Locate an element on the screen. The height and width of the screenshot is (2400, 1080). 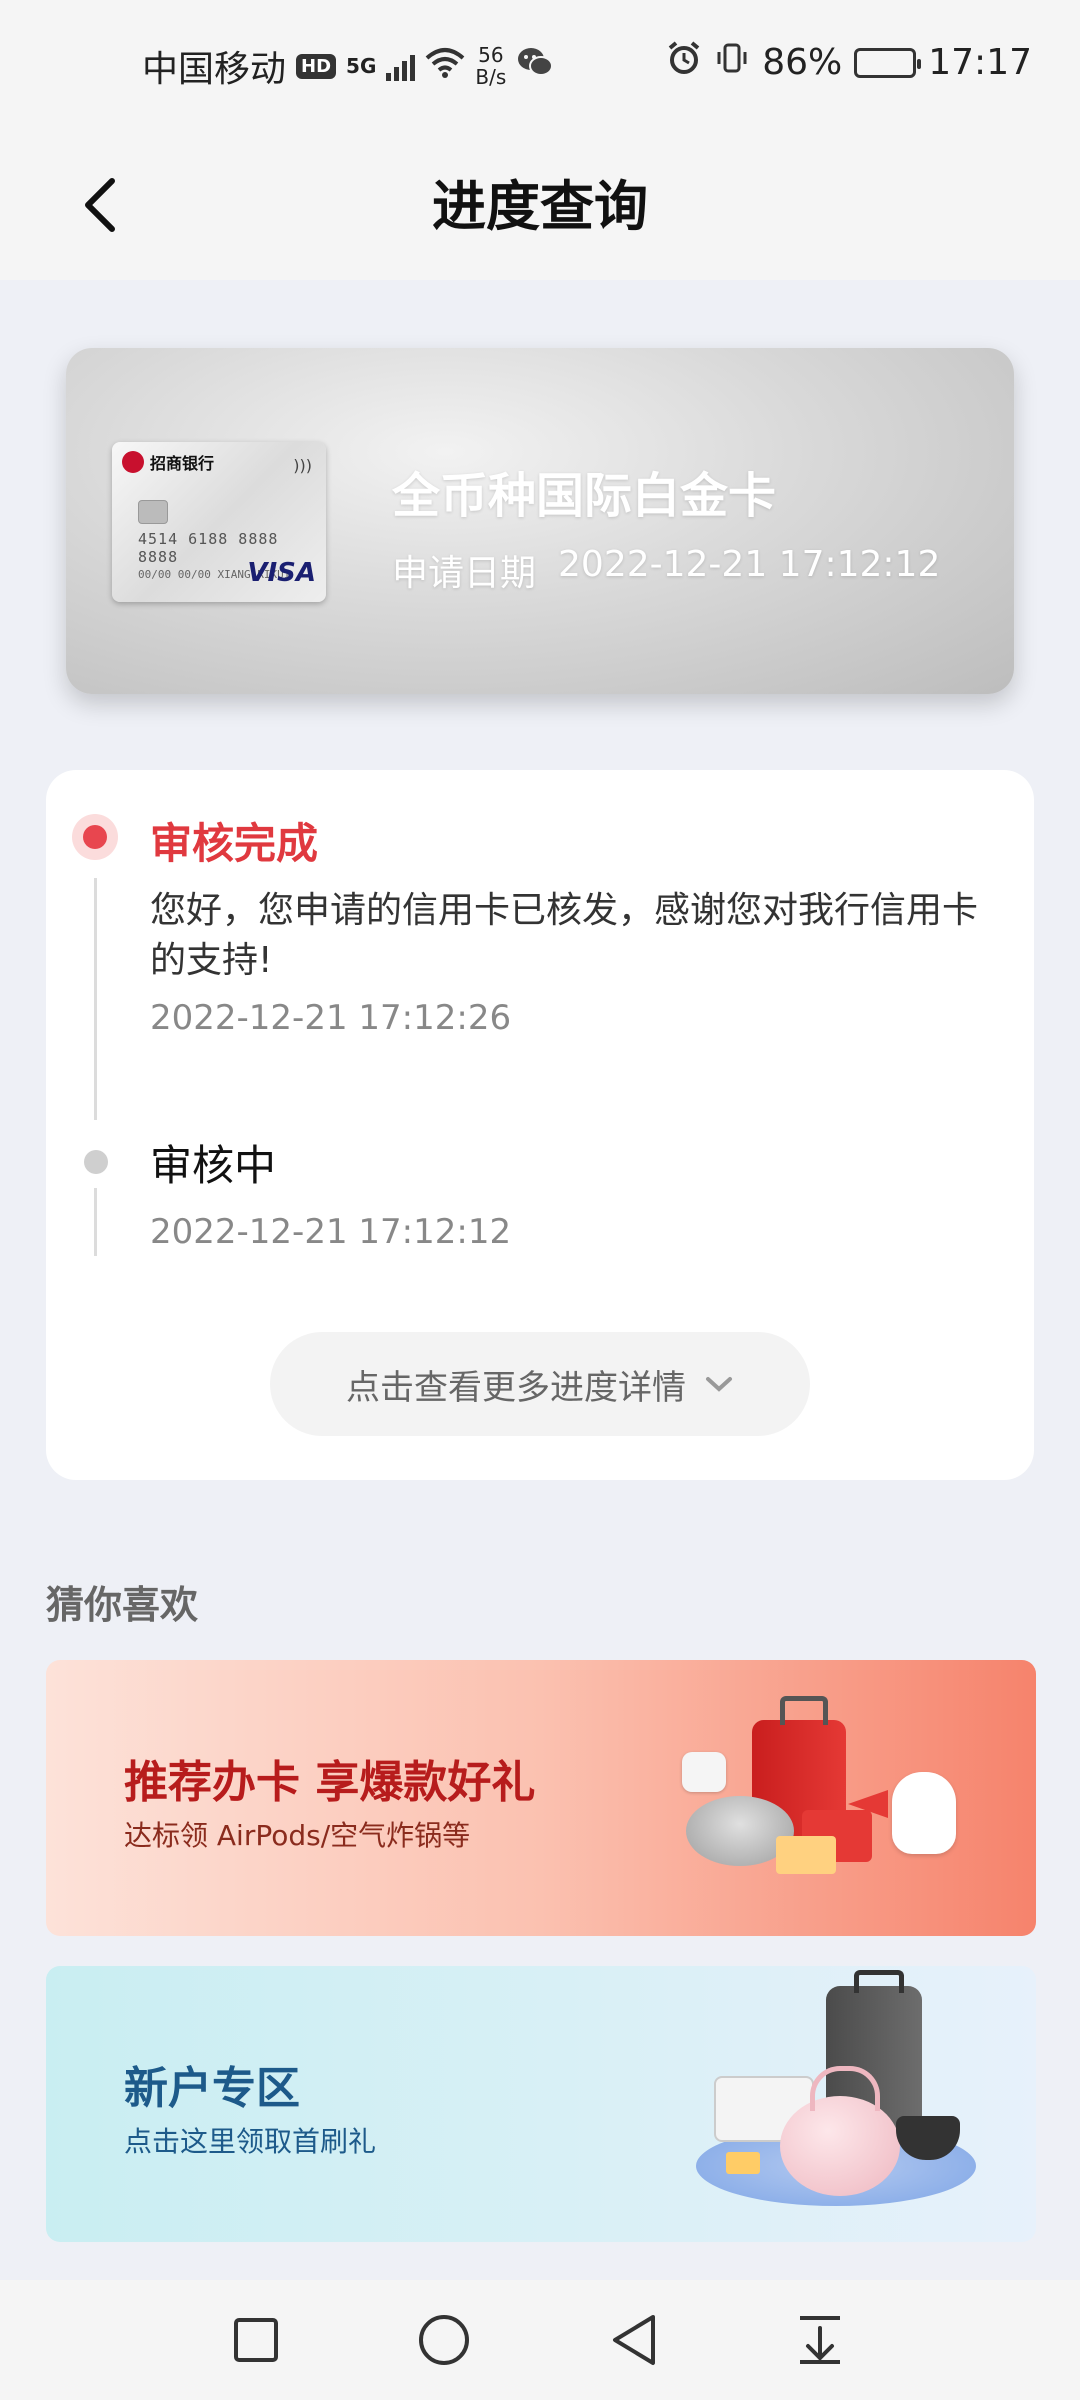
card-name: 全币种国际白金卡 is located at coordinates (584, 496).